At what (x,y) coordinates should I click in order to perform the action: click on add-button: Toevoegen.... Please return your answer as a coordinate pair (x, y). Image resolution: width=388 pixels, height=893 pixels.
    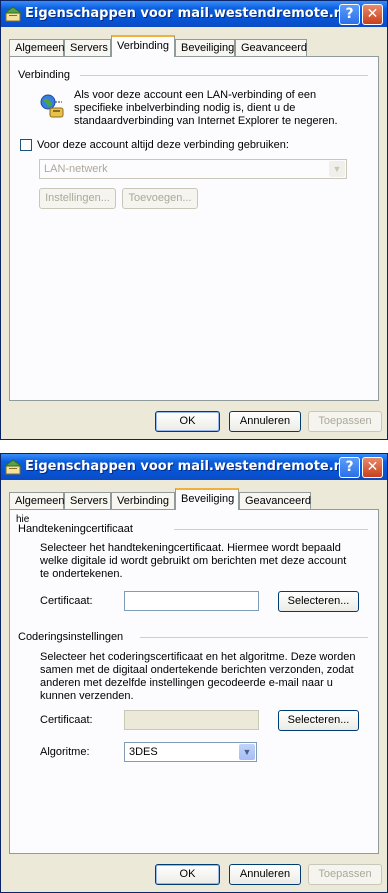
    Looking at the image, I should click on (160, 198).